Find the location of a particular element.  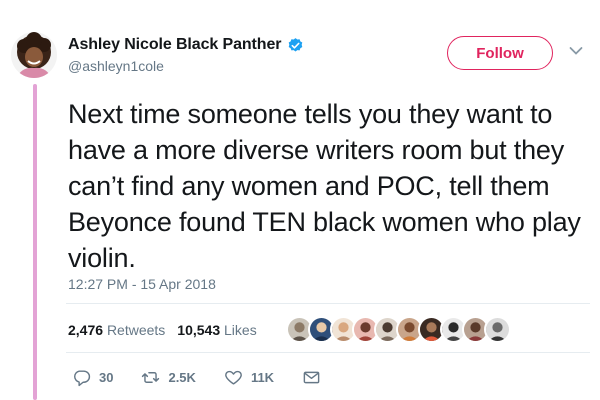

retweets-stat: 2,476 Retweets is located at coordinates (116, 330).